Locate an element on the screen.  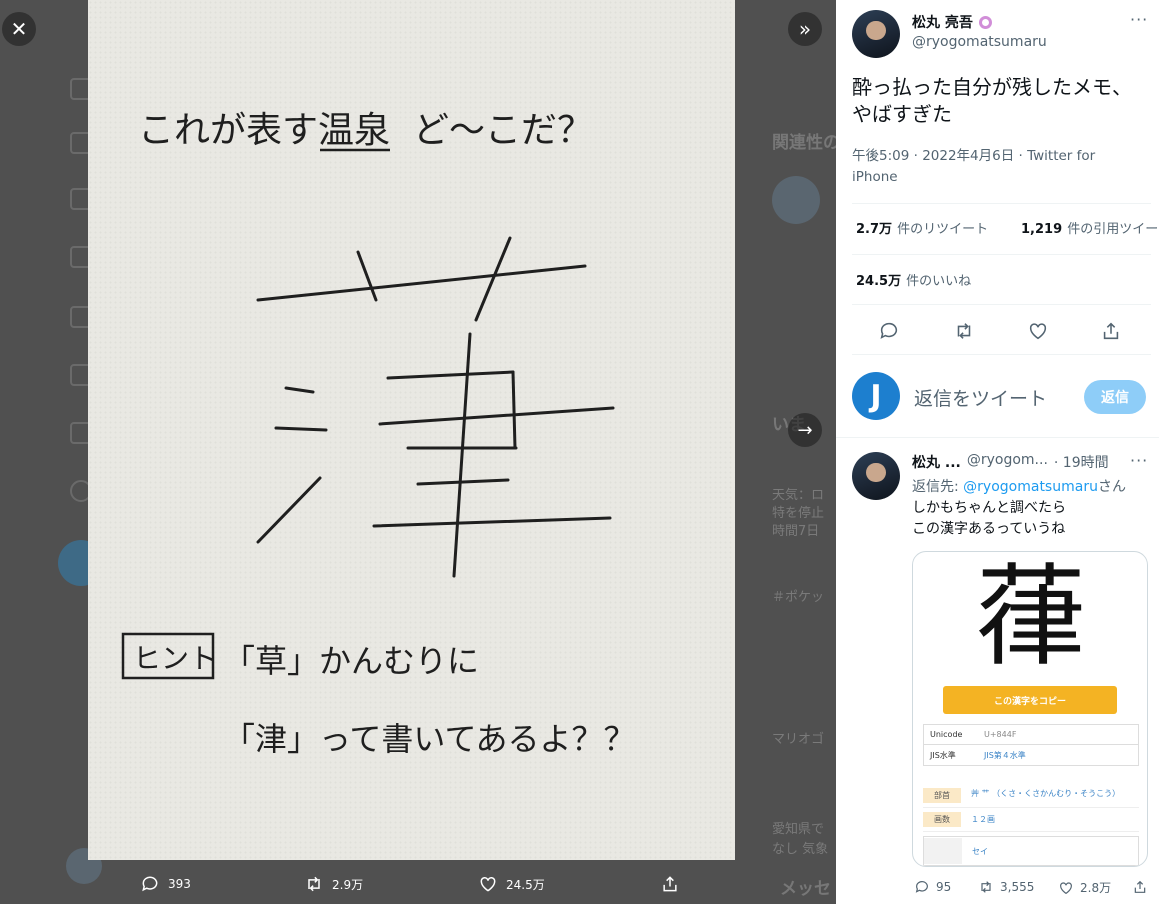
reply-like-button: 2.8万 is located at coordinates (1084, 887).